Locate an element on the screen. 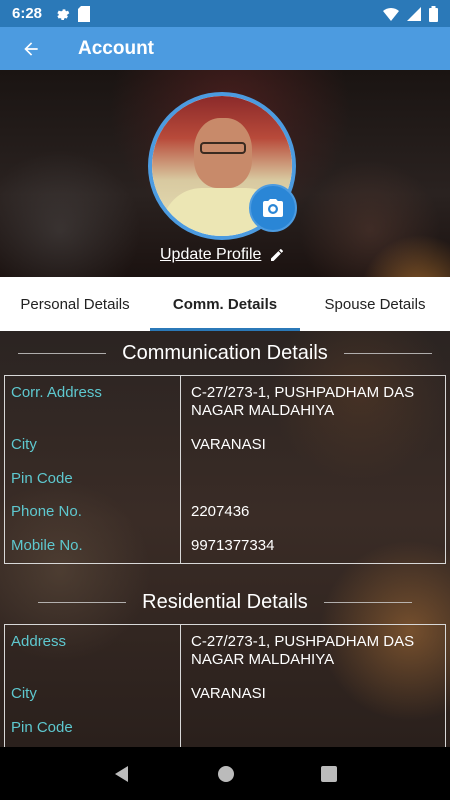  wifi-icon is located at coordinates (391, 14).